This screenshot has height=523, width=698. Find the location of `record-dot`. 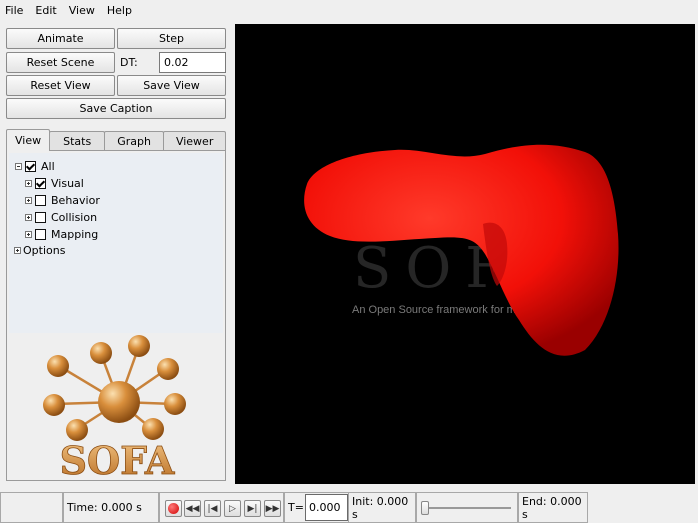

record-dot is located at coordinates (173, 508).